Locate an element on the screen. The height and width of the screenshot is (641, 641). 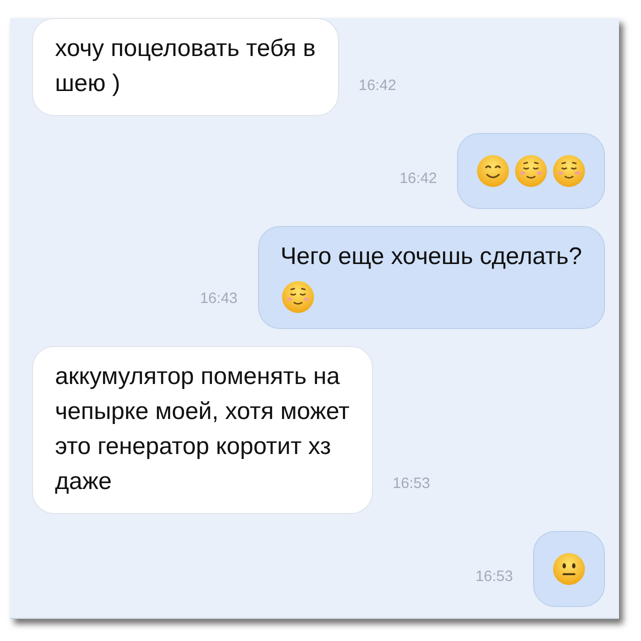
message-text: аккумулятор поменять на чепырке моей, хотя может это генератор коротит хз даже is located at coordinates (202, 429).